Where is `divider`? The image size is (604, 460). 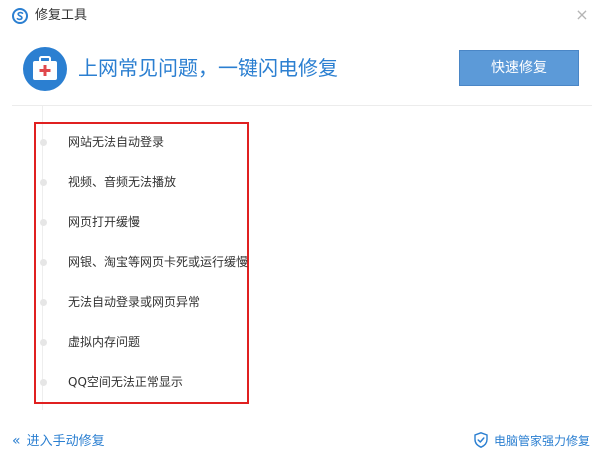
divider is located at coordinates (302, 105).